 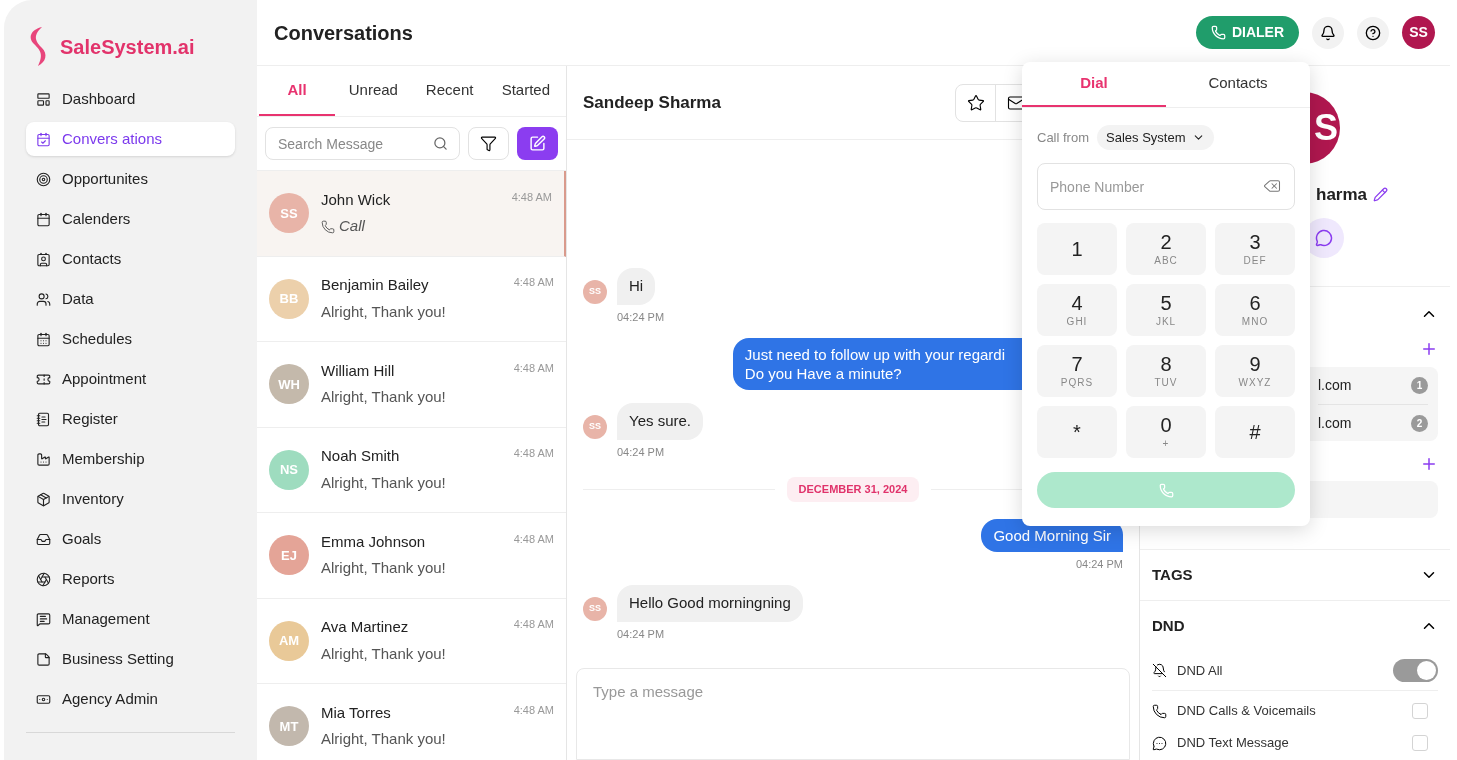 What do you see at coordinates (853, 489) in the screenshot?
I see `date-separator: DECEMBER 31, 2024` at bounding box center [853, 489].